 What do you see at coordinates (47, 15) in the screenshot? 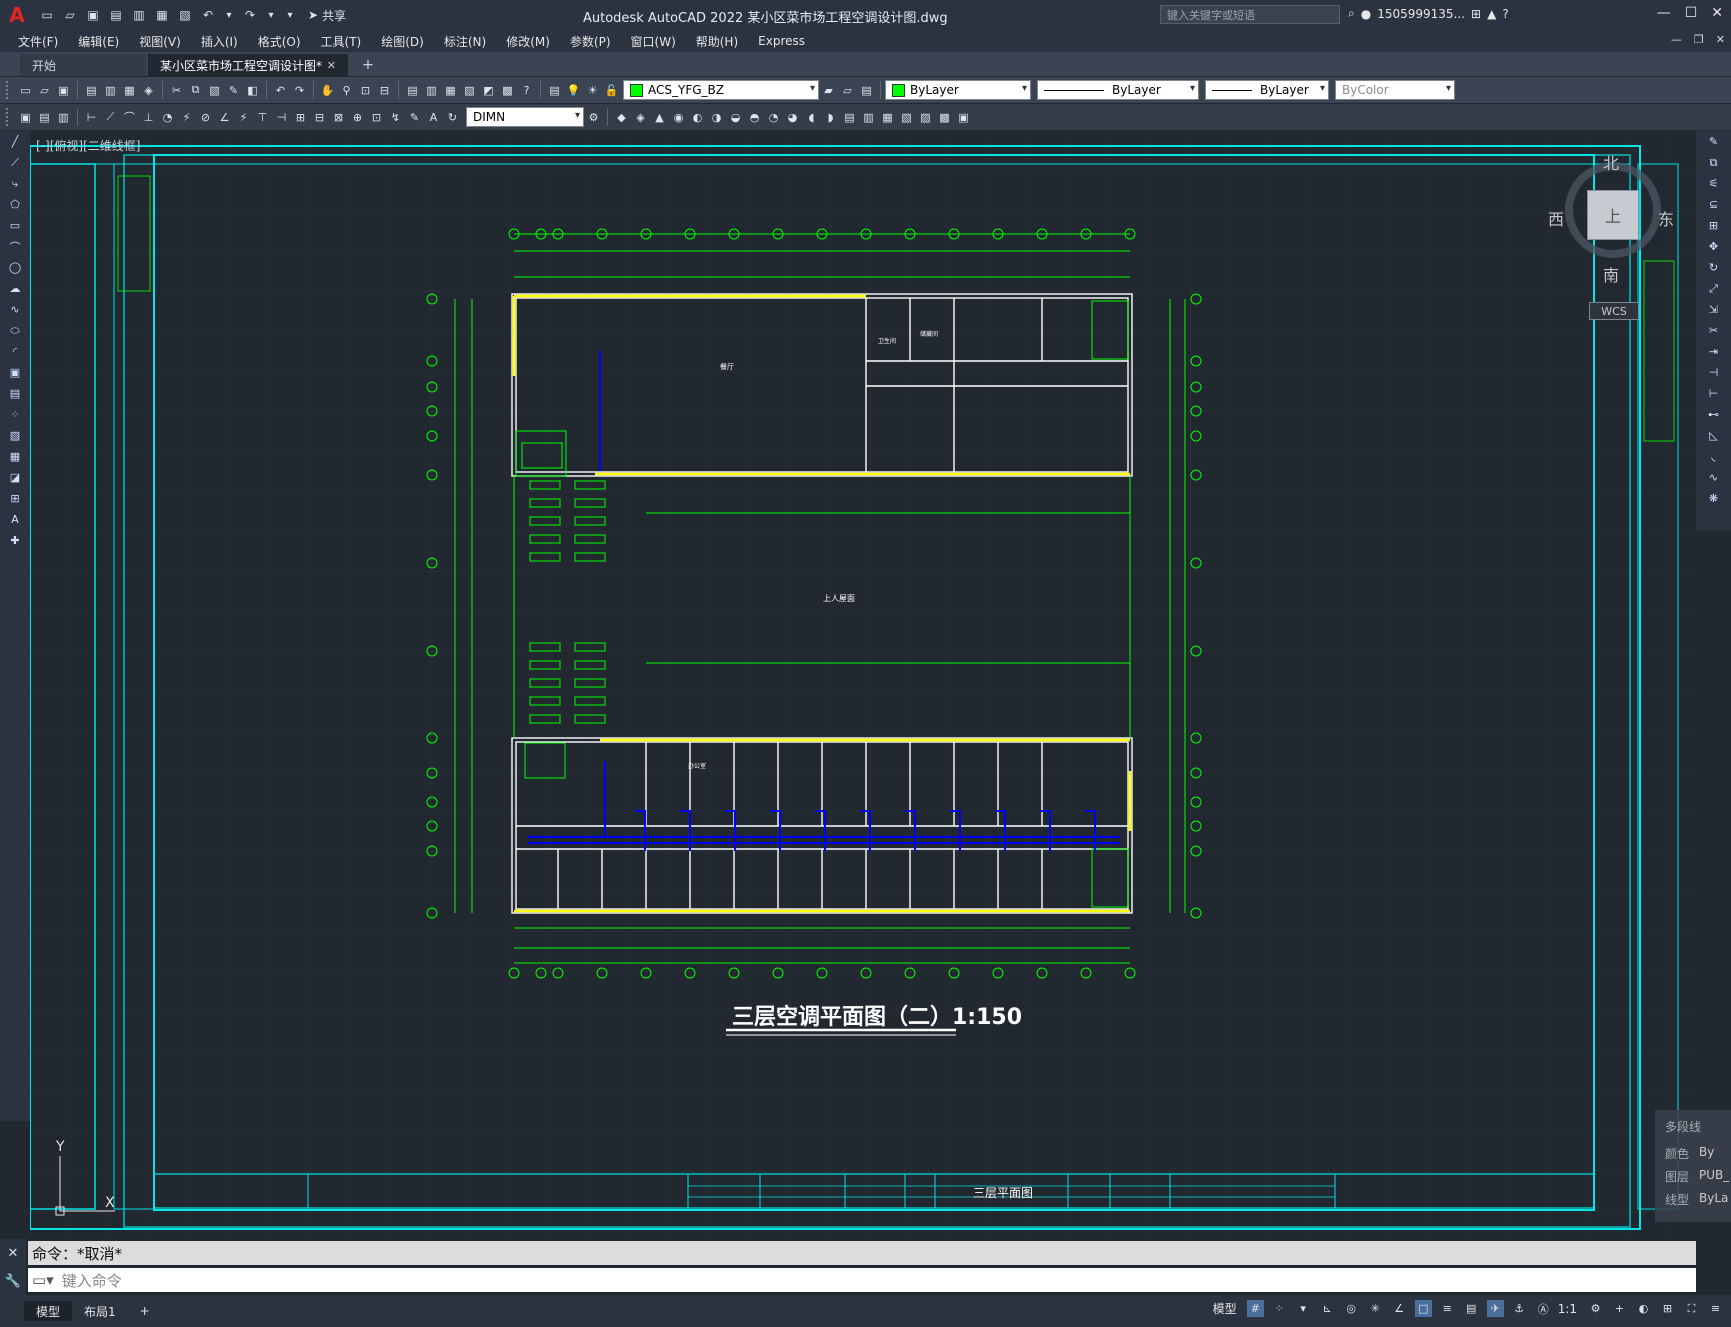
I see `new-file-icon: ▭` at bounding box center [47, 15].